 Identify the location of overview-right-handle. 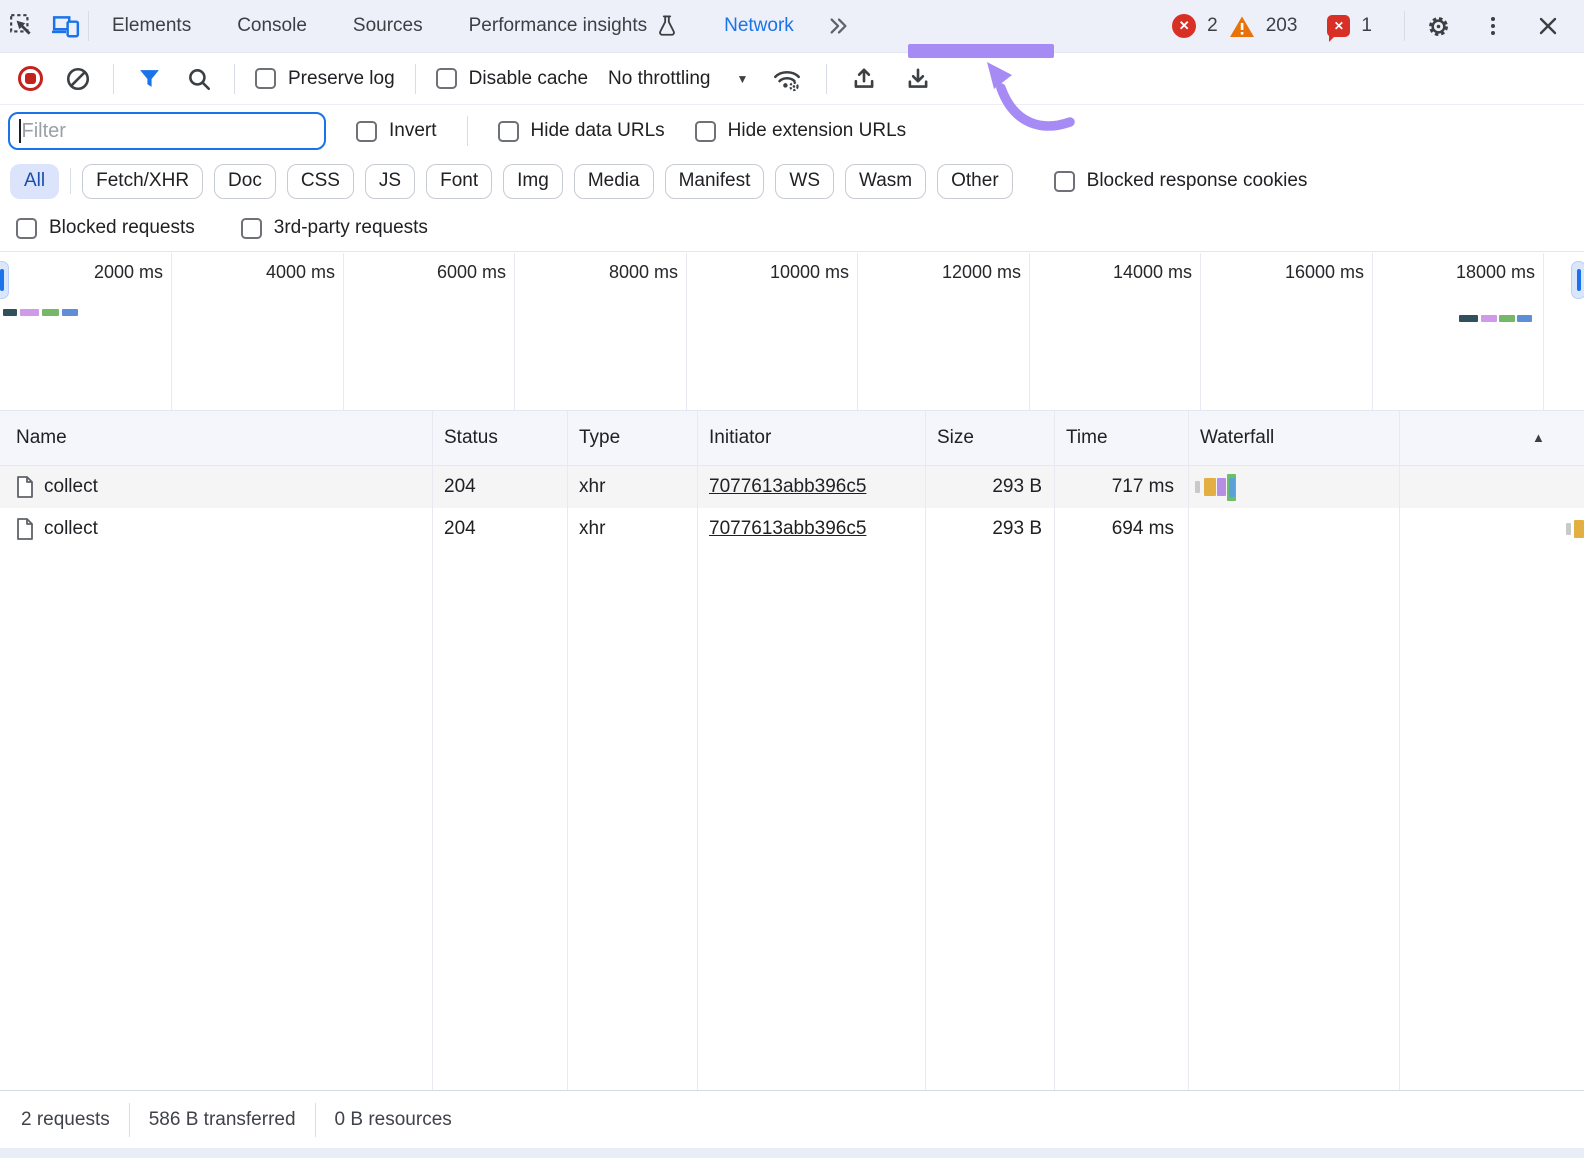
(1577, 280).